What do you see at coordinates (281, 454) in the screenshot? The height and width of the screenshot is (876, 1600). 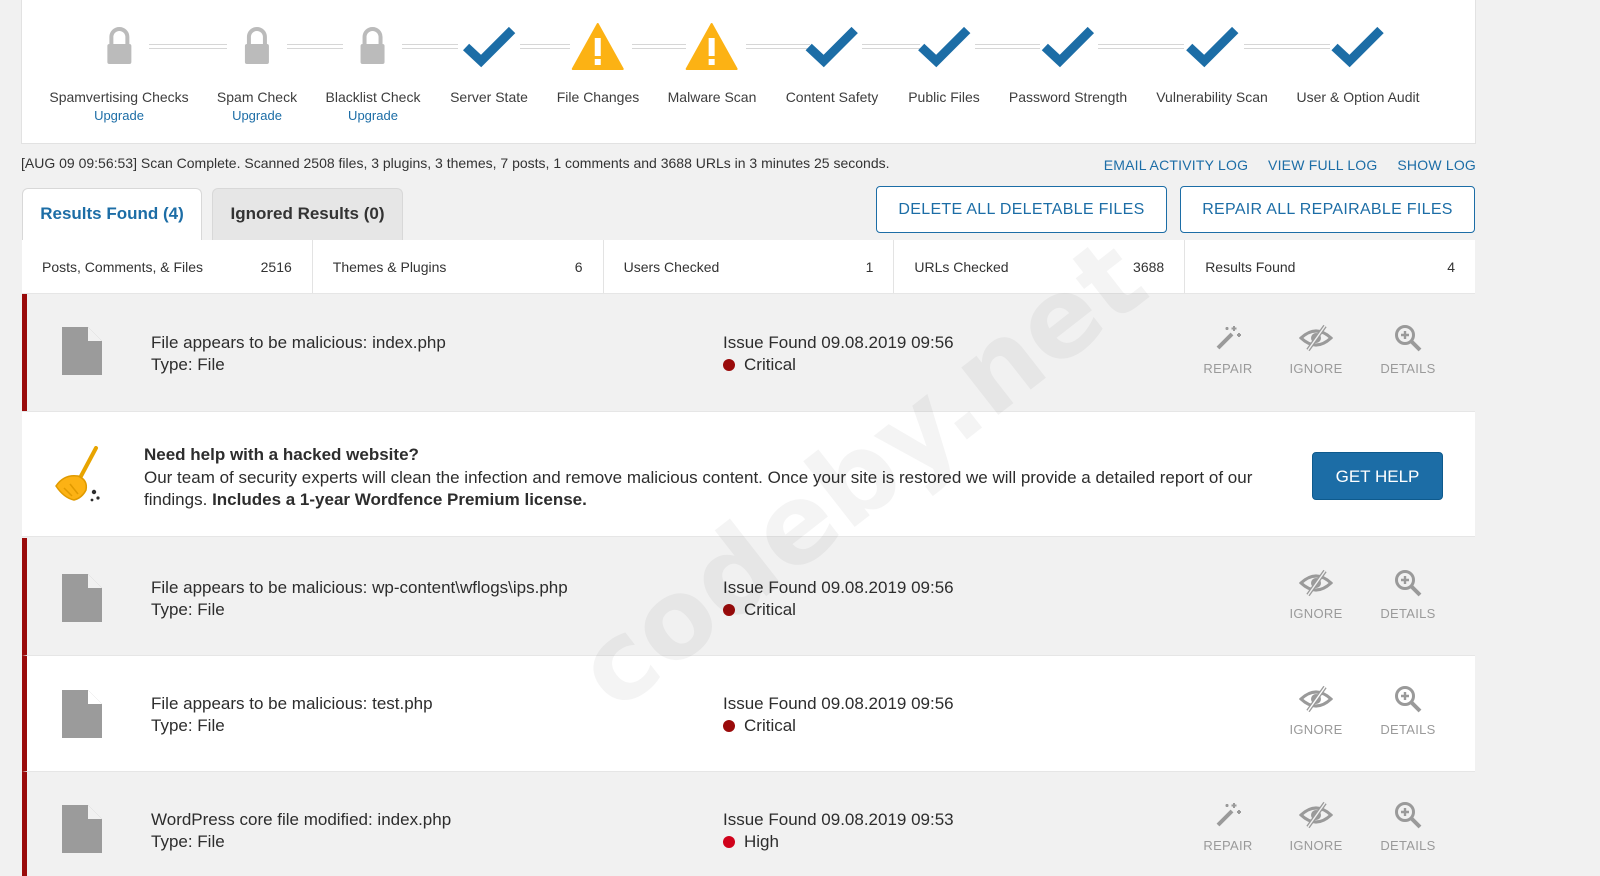 I see `help-title: Need help with a hacked website?` at bounding box center [281, 454].